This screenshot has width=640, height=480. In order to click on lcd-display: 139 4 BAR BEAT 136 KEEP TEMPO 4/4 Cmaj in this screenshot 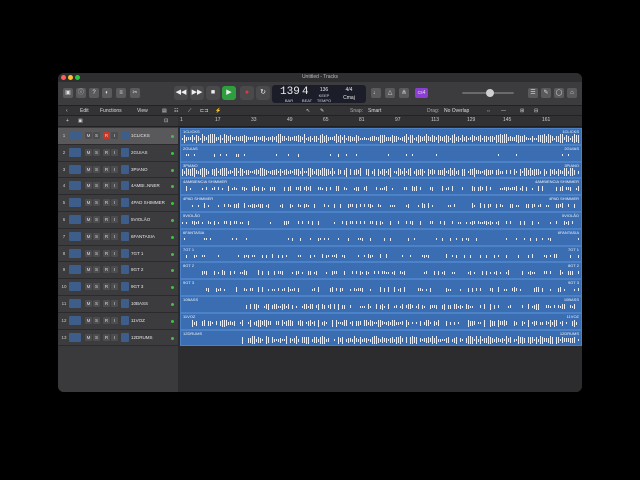, I will do `click(319, 94)`.